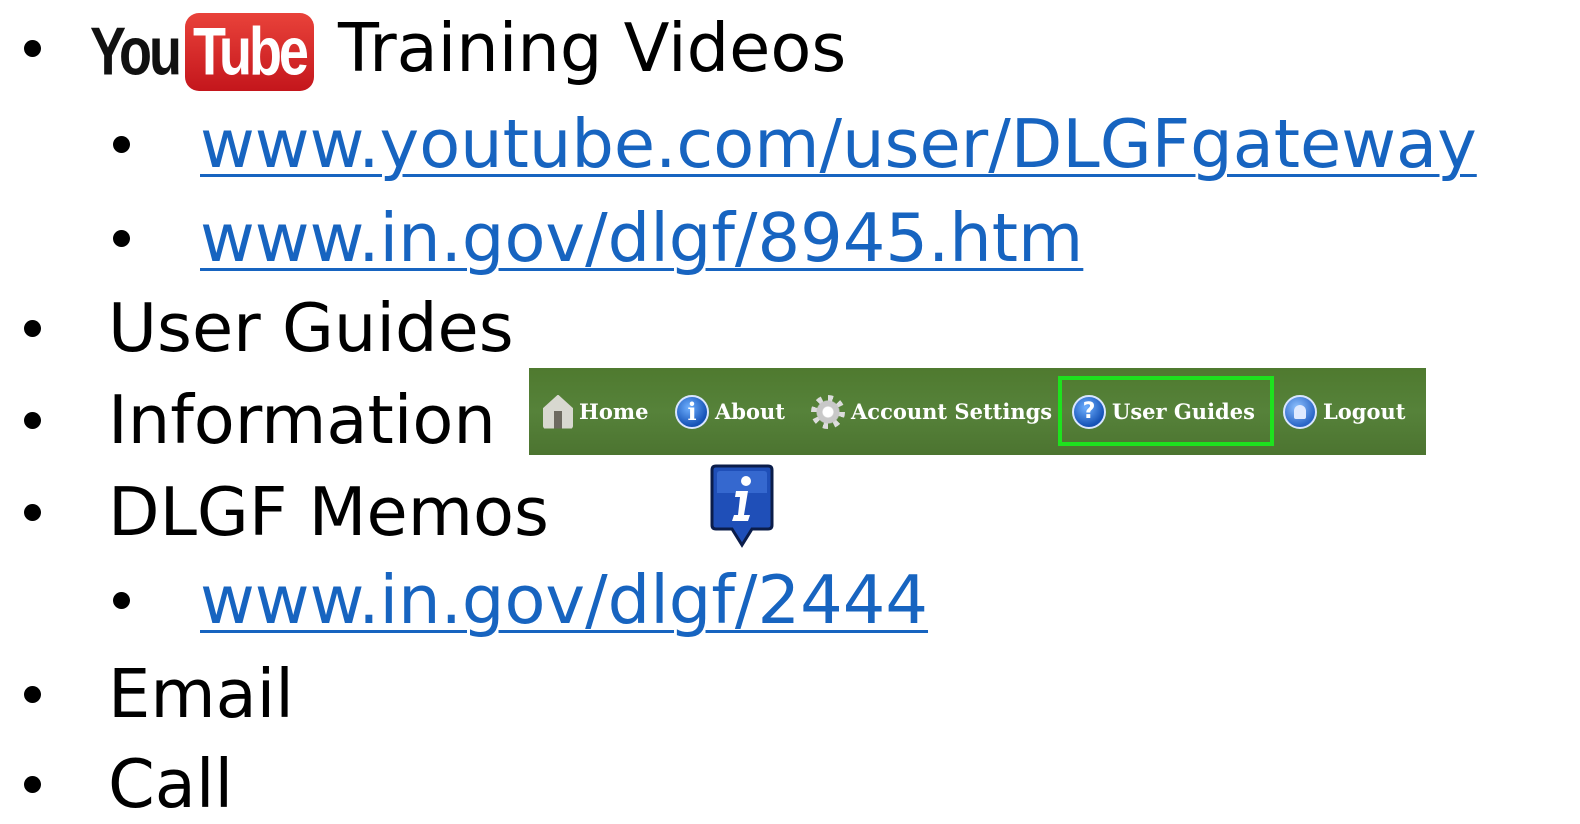 This screenshot has height=824, width=1580. What do you see at coordinates (838, 144) in the screenshot?
I see `youtube-channel-link: www.youtube.com/user/DLGFgateway` at bounding box center [838, 144].